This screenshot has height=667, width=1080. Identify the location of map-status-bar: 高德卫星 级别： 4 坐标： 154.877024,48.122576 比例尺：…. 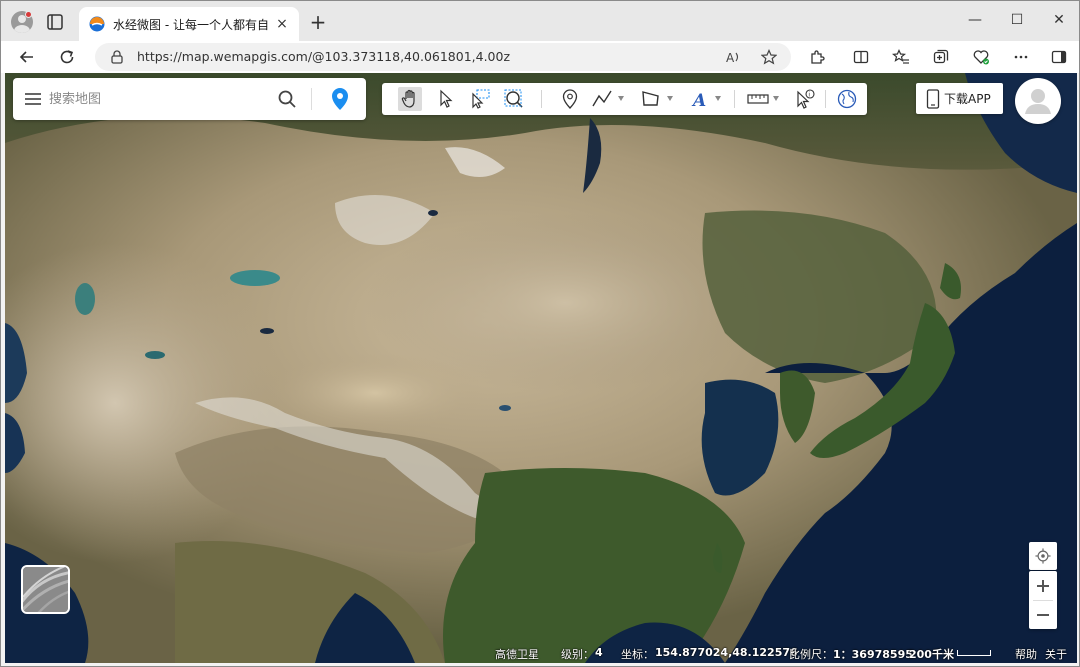
(781, 653).